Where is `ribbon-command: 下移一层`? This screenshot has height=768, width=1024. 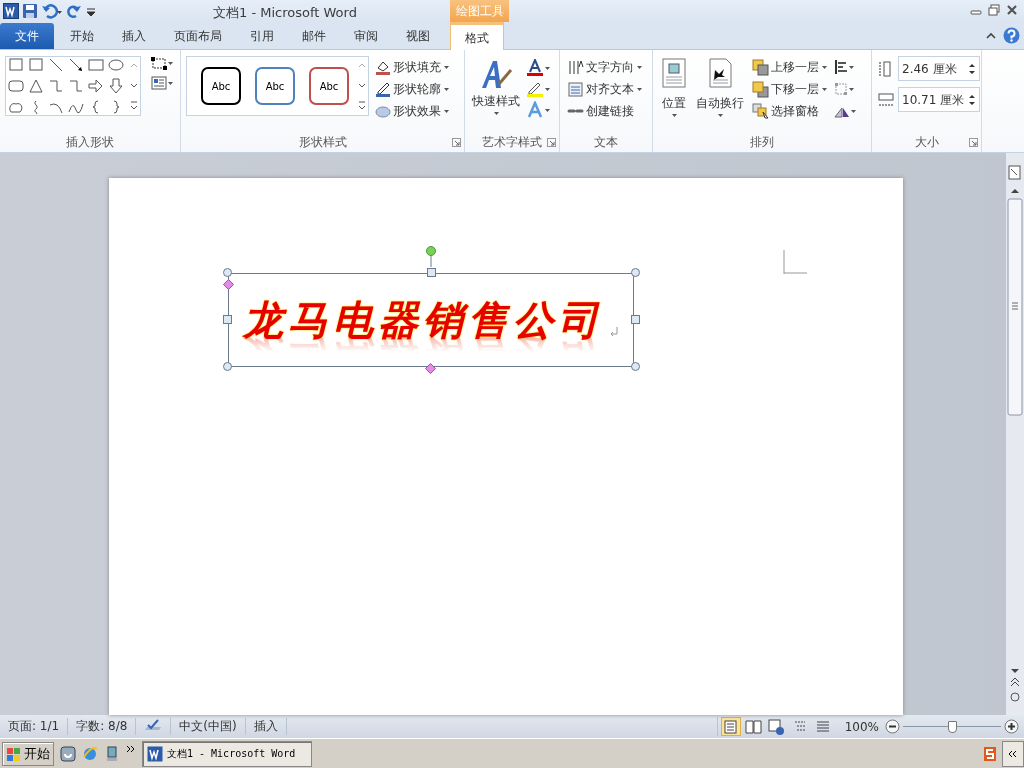 ribbon-command: 下移一层 is located at coordinates (790, 89).